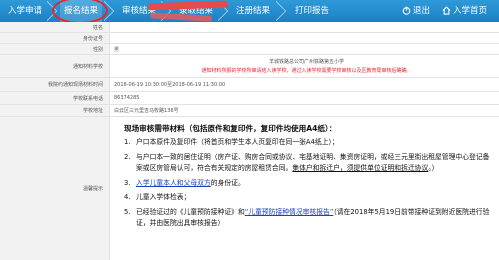 Image resolution: width=499 pixels, height=260 pixels. I want to click on home-button: 入学首页, so click(464, 11).